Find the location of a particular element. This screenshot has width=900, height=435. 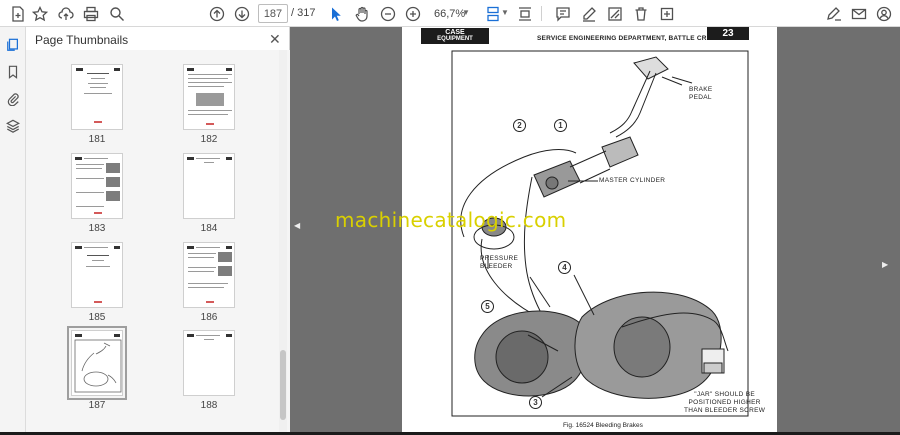

zoom-out-icon is located at coordinates (388, 13).